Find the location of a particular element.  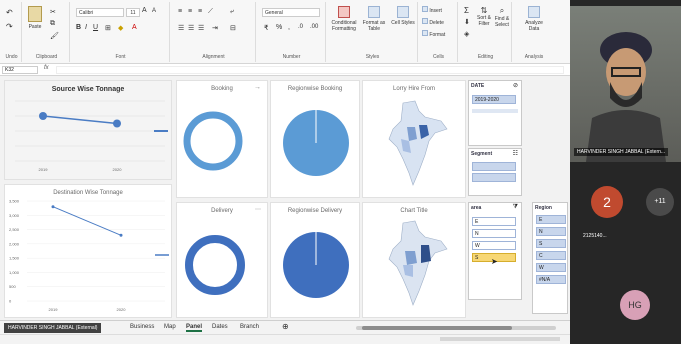

format-as-table-button: Format as Table is located at coordinates (374, 19).